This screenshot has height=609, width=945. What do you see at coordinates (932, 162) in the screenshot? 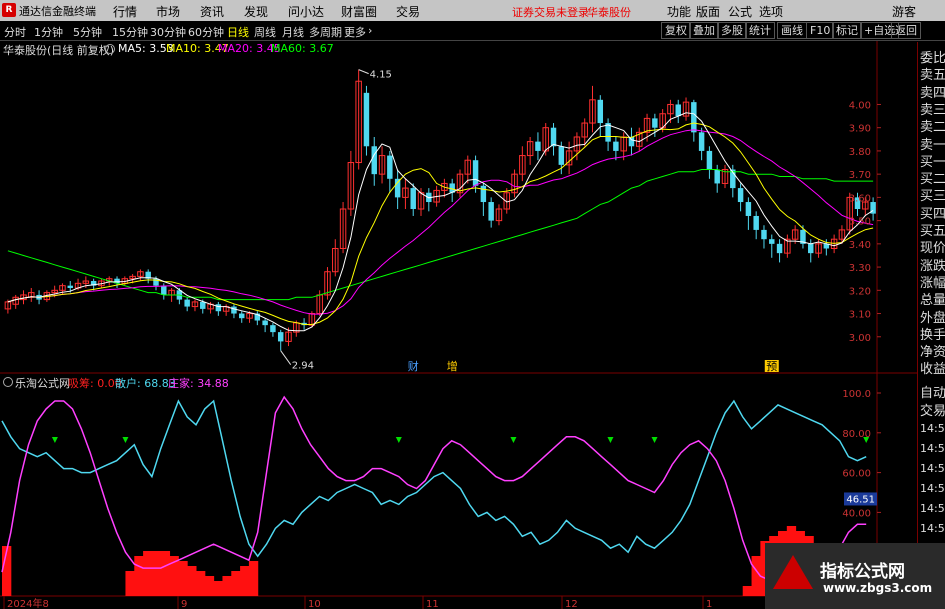
I see `quote-field-label: 买一` at bounding box center [932, 162].